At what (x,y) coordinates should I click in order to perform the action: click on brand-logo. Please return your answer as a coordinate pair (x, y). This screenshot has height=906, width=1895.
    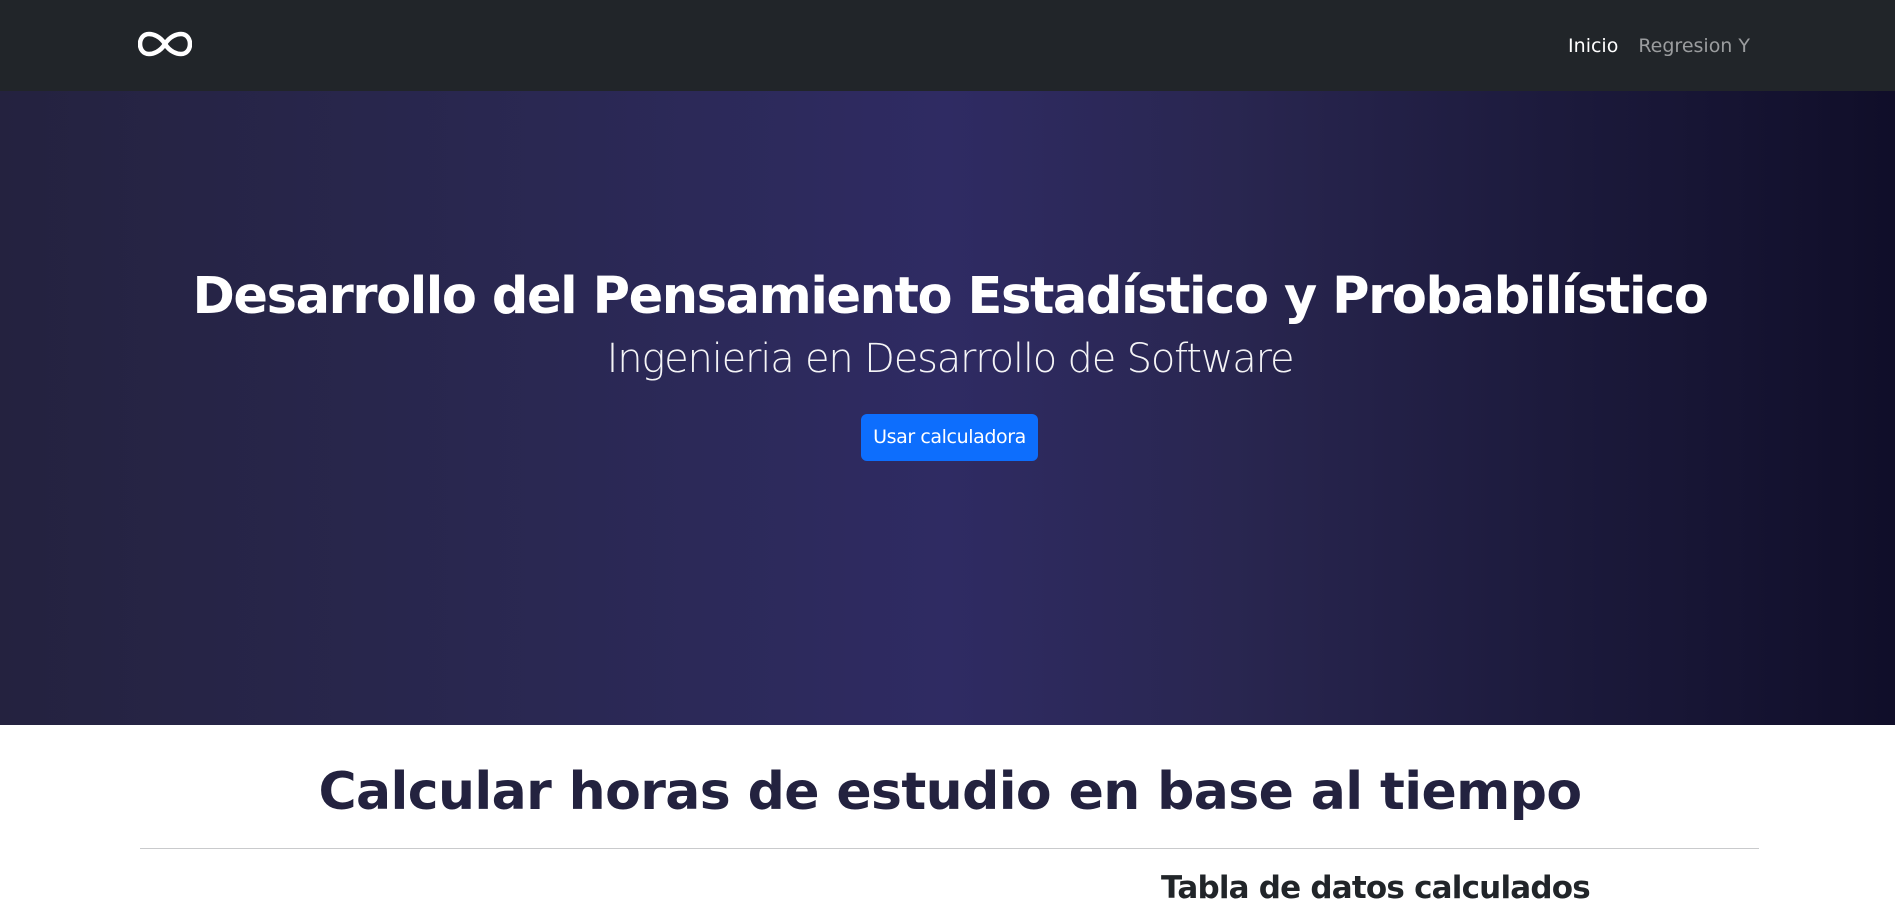
    Looking at the image, I should click on (165, 44).